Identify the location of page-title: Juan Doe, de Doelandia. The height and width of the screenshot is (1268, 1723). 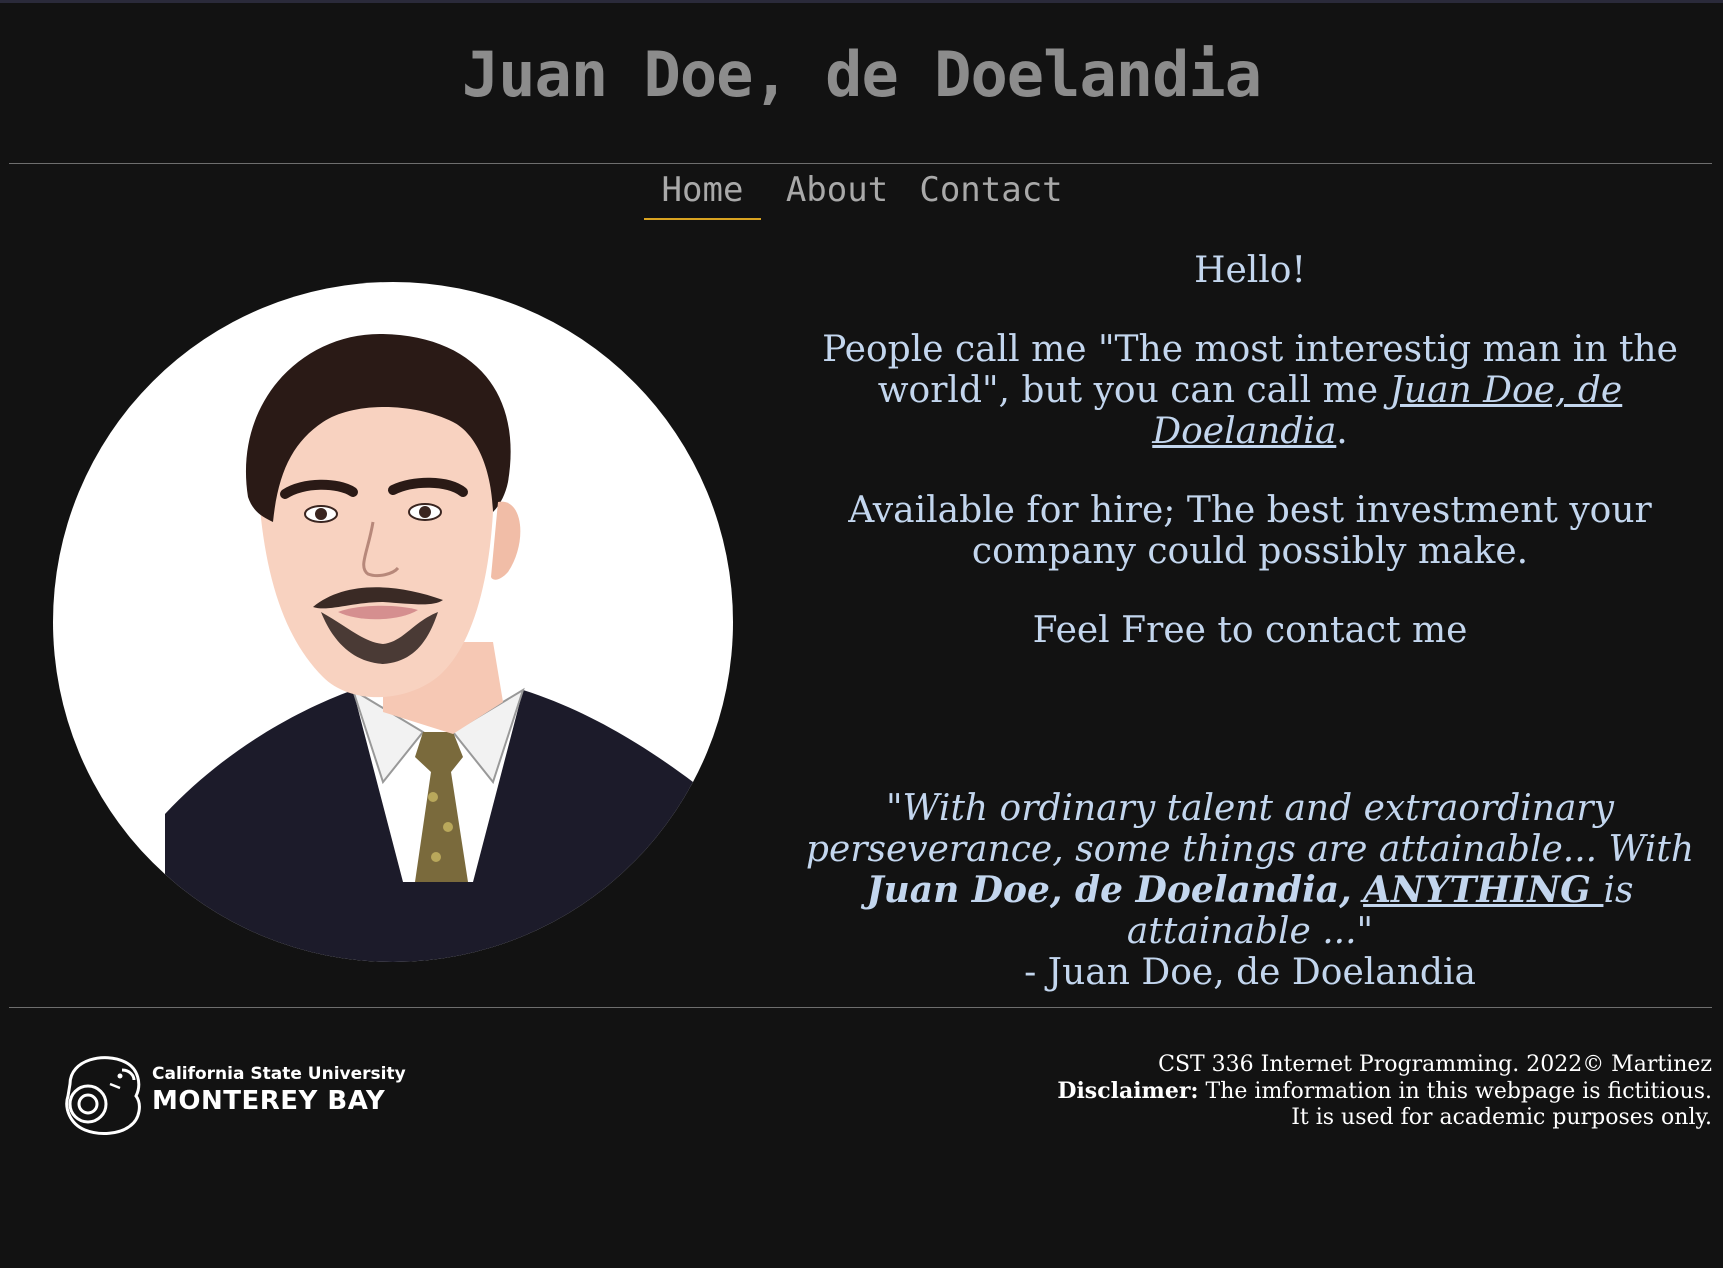
(861, 74).